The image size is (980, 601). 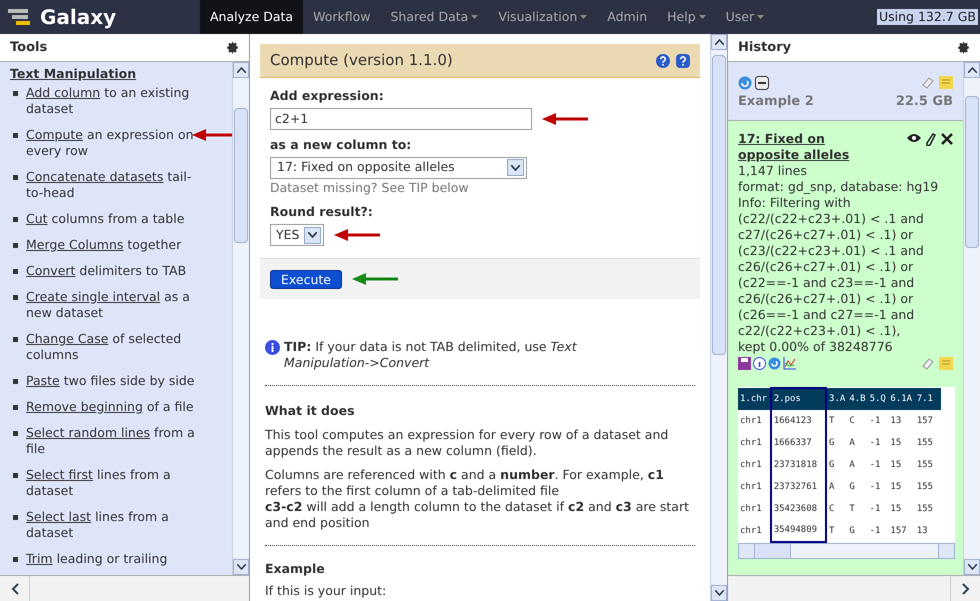 What do you see at coordinates (901, 421) in the screenshot?
I see `table-cell: 13` at bounding box center [901, 421].